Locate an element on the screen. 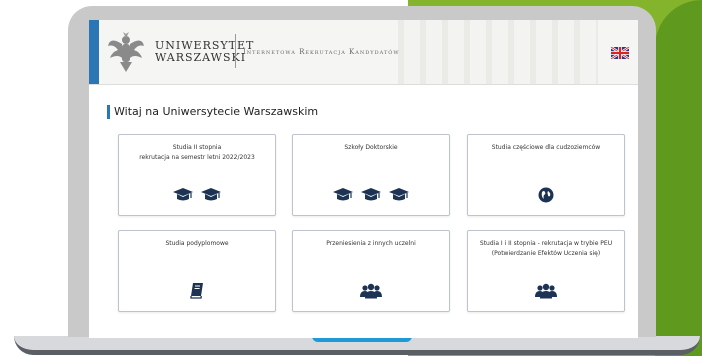  header-separator is located at coordinates (235, 51).